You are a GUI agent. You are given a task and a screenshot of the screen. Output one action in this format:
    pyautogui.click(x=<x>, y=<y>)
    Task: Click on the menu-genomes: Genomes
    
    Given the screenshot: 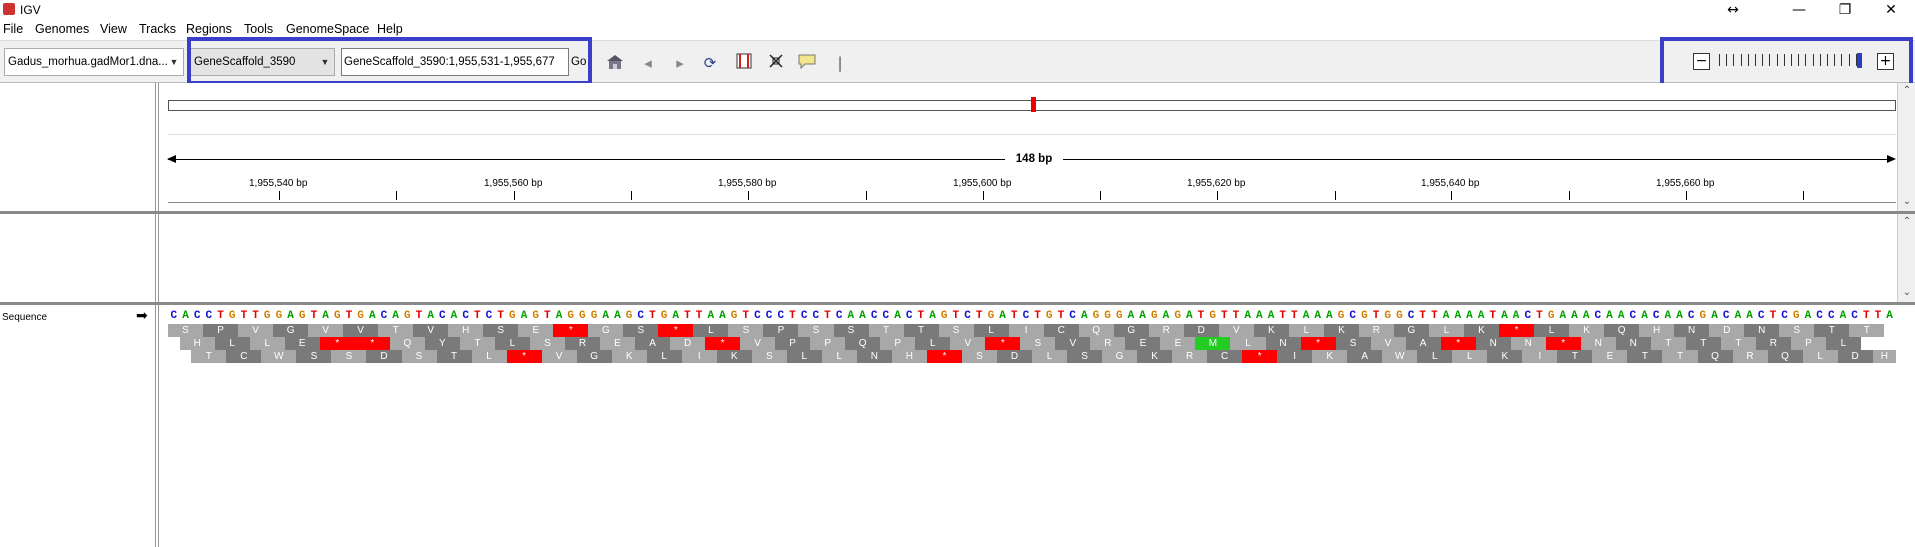 What is the action you would take?
    pyautogui.click(x=62, y=29)
    